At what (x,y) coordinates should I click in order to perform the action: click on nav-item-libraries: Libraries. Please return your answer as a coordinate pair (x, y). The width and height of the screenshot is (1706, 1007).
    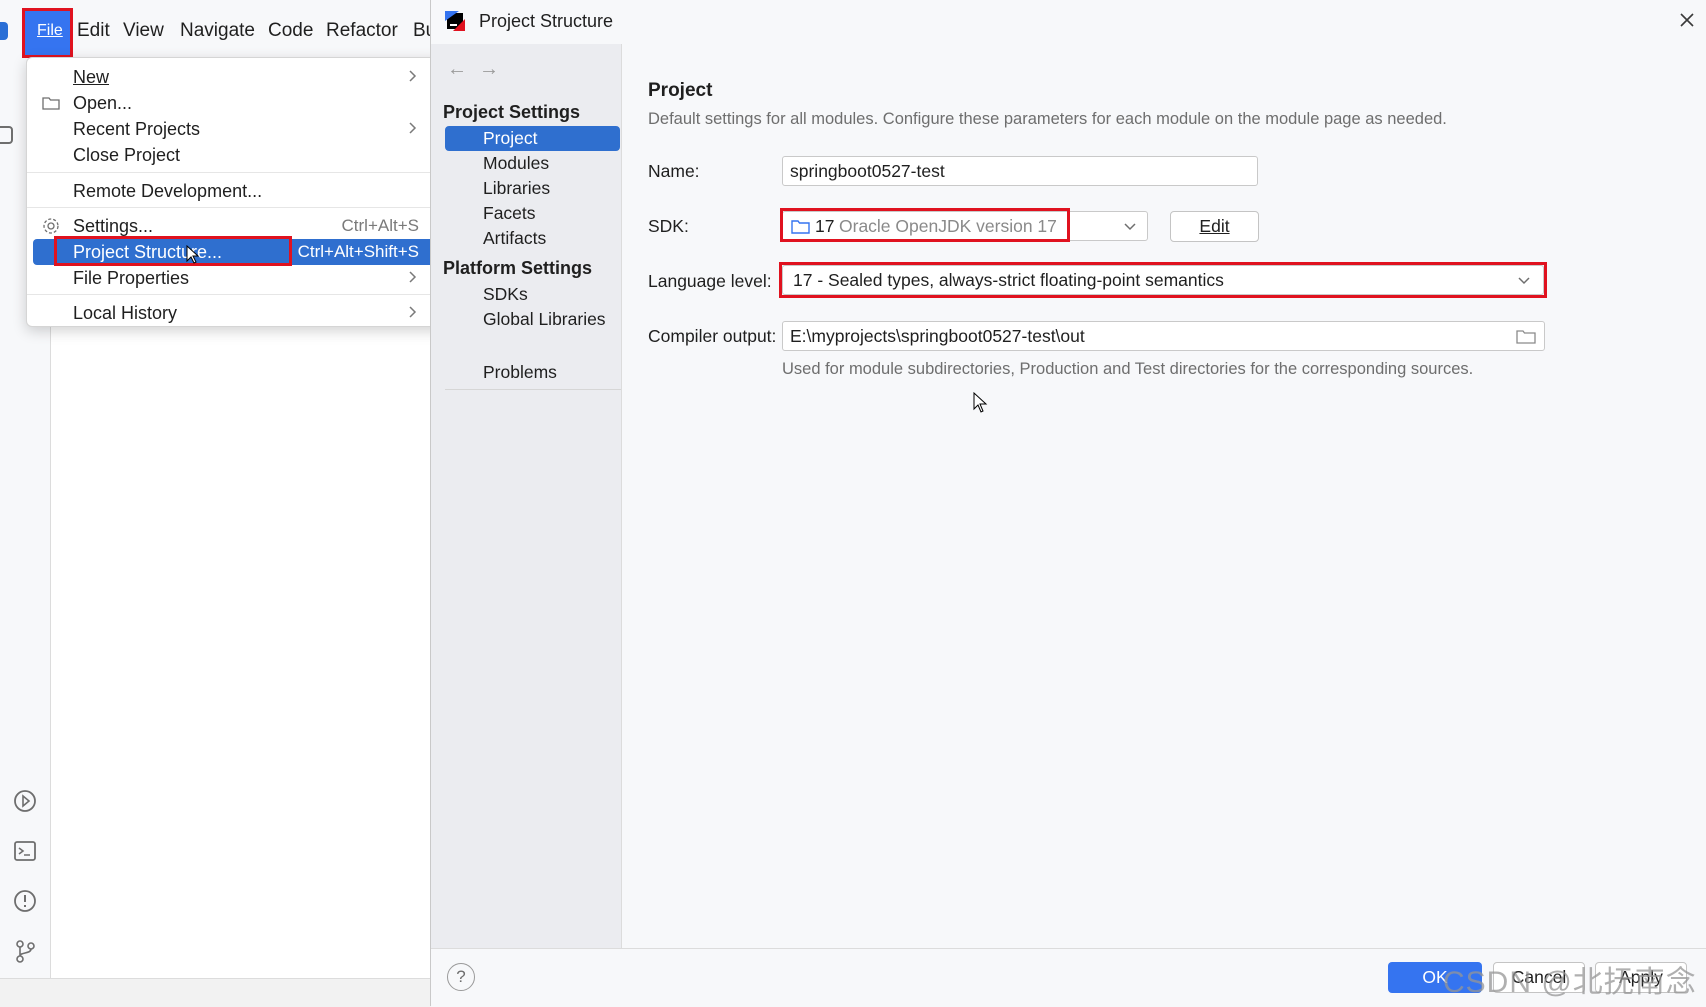
    Looking at the image, I should click on (533, 188).